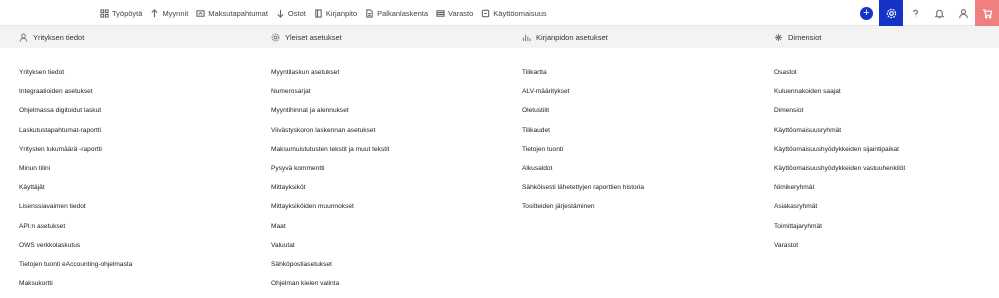 The height and width of the screenshot is (298, 999). What do you see at coordinates (839, 192) in the screenshot?
I see `settings-link: Nimikeryhmät` at bounding box center [839, 192].